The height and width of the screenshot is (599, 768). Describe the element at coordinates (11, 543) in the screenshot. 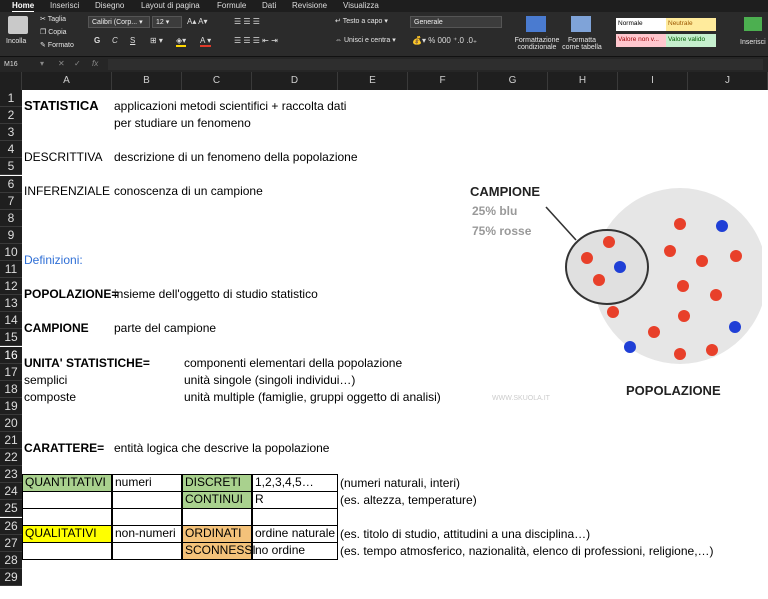

I see `row-header-27: 27` at that location.